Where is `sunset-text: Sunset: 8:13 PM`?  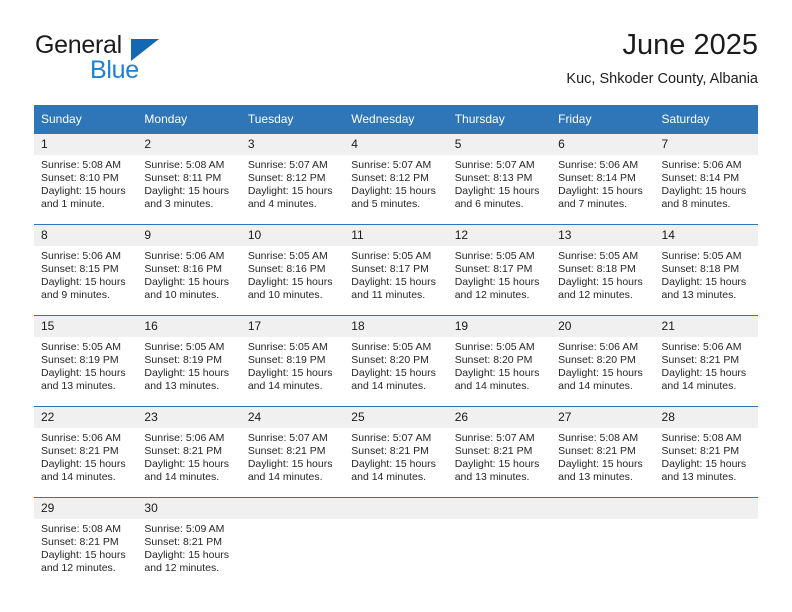
sunset-text: Sunset: 8:13 PM is located at coordinates (493, 178).